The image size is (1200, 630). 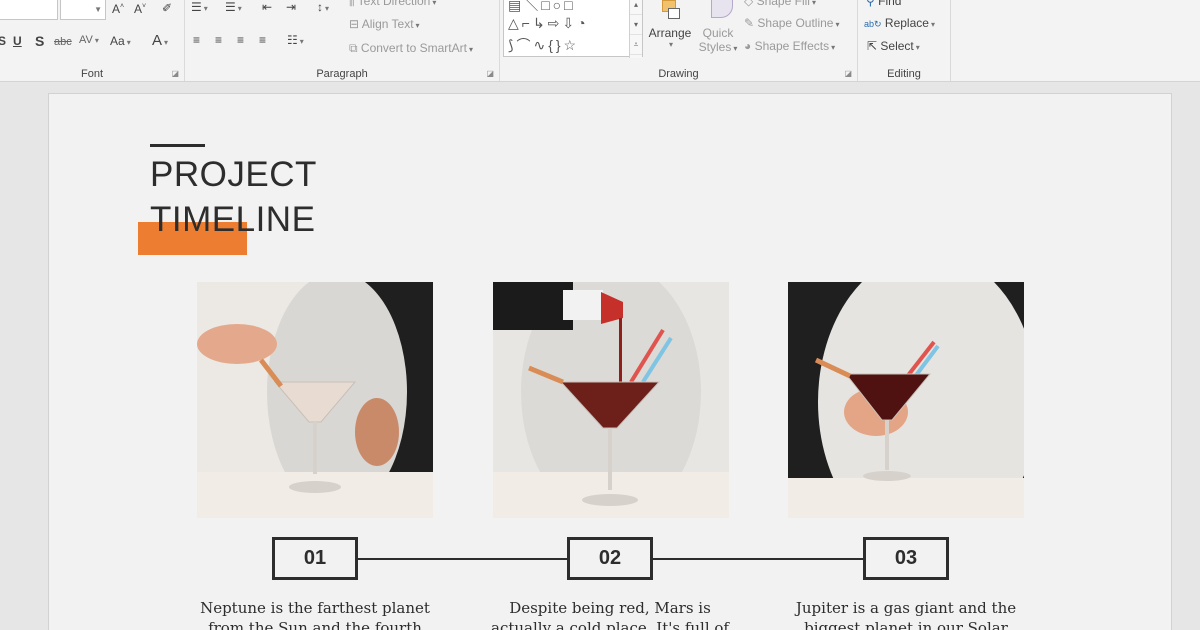 What do you see at coordinates (83, 10) in the screenshot?
I see `font-size-input: ▼` at bounding box center [83, 10].